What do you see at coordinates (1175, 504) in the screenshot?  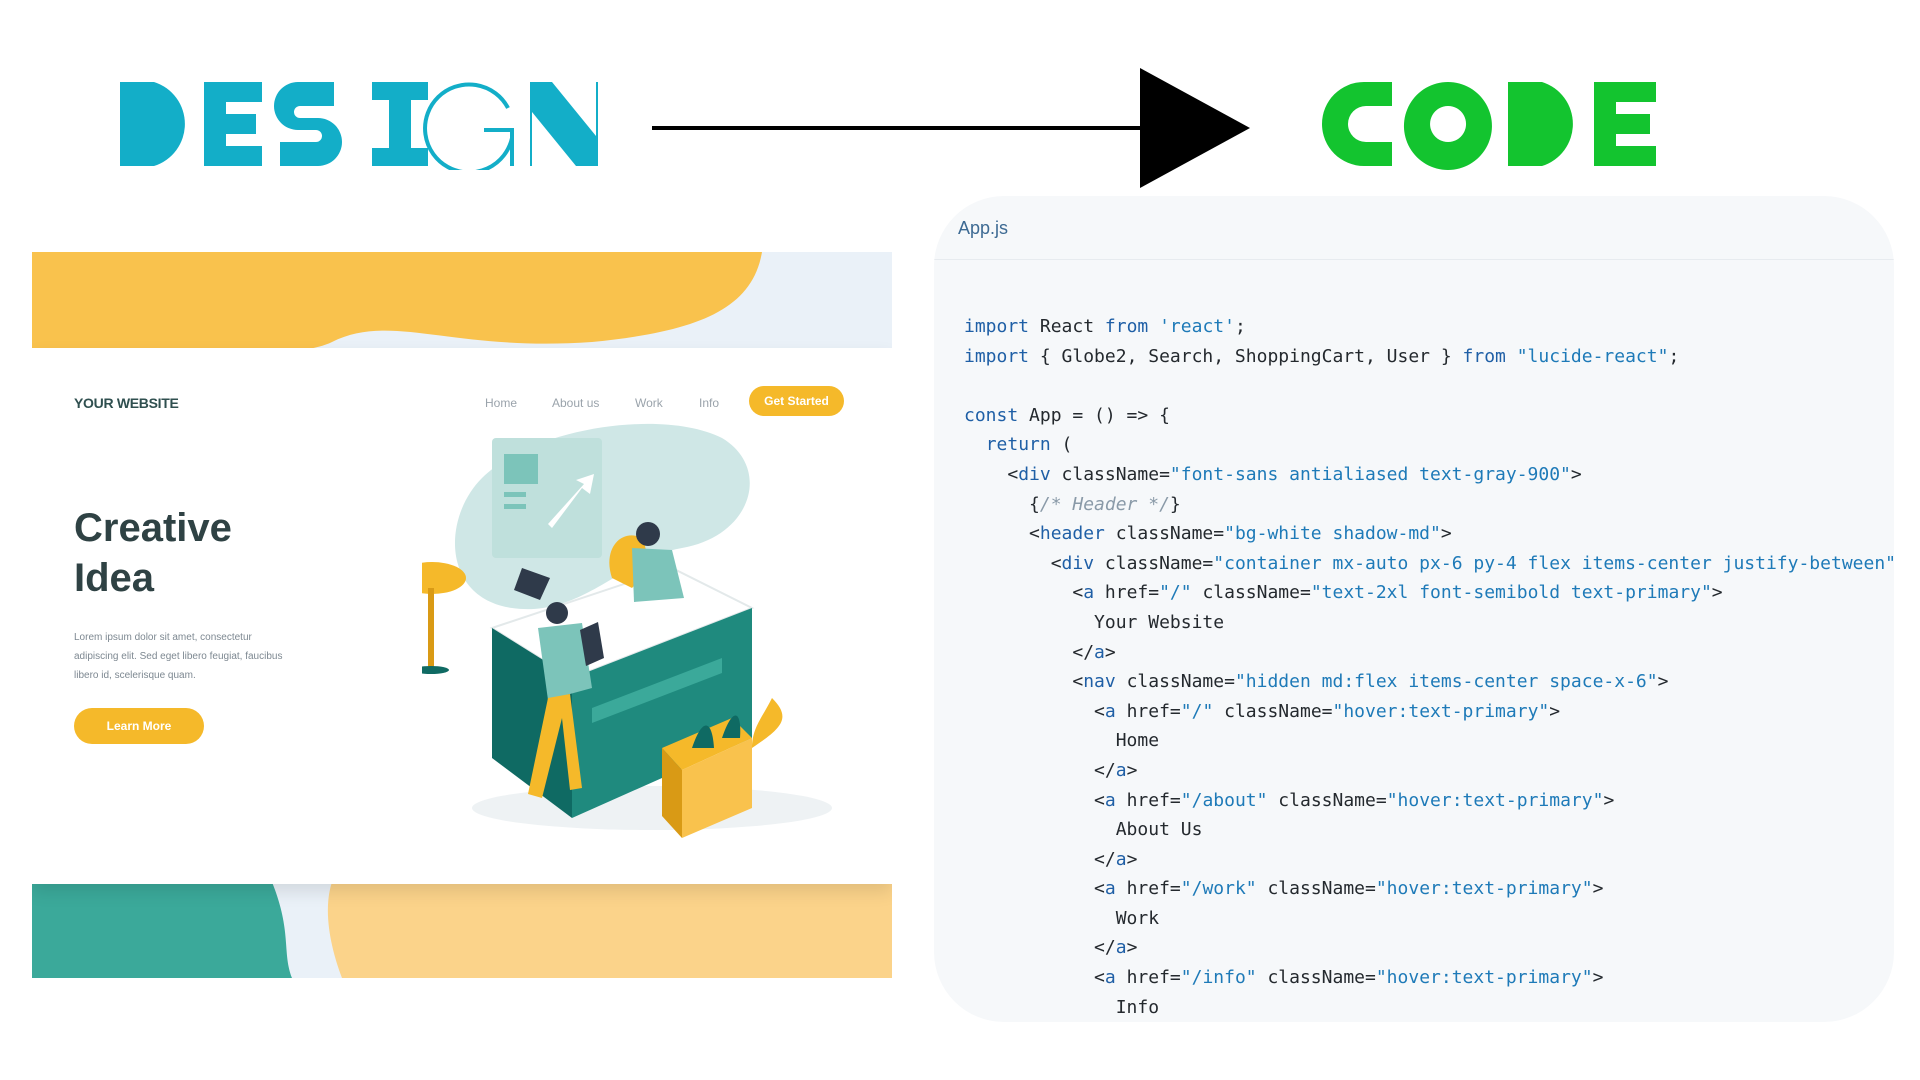 I see `code-token: }` at bounding box center [1175, 504].